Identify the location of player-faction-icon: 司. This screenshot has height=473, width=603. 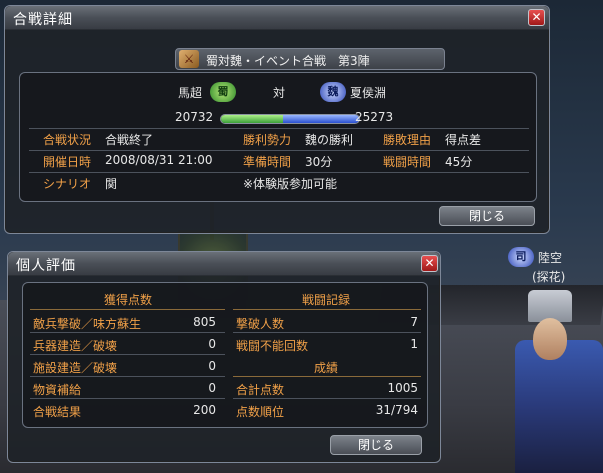
(521, 257).